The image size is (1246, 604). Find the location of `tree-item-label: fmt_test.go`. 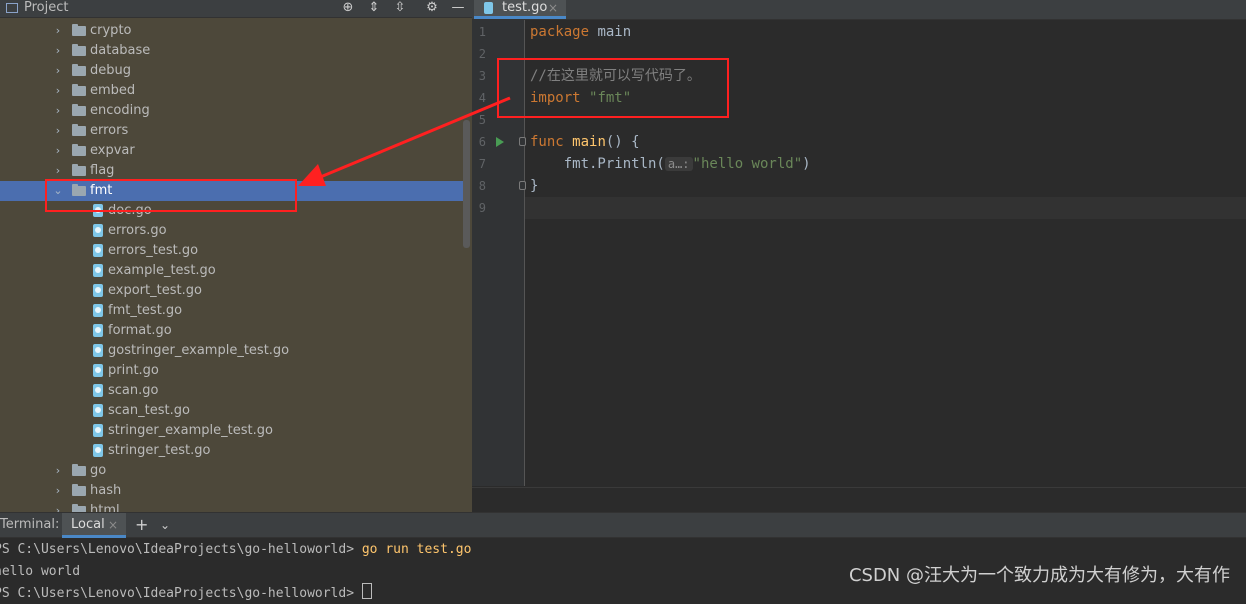

tree-item-label: fmt_test.go is located at coordinates (145, 310).